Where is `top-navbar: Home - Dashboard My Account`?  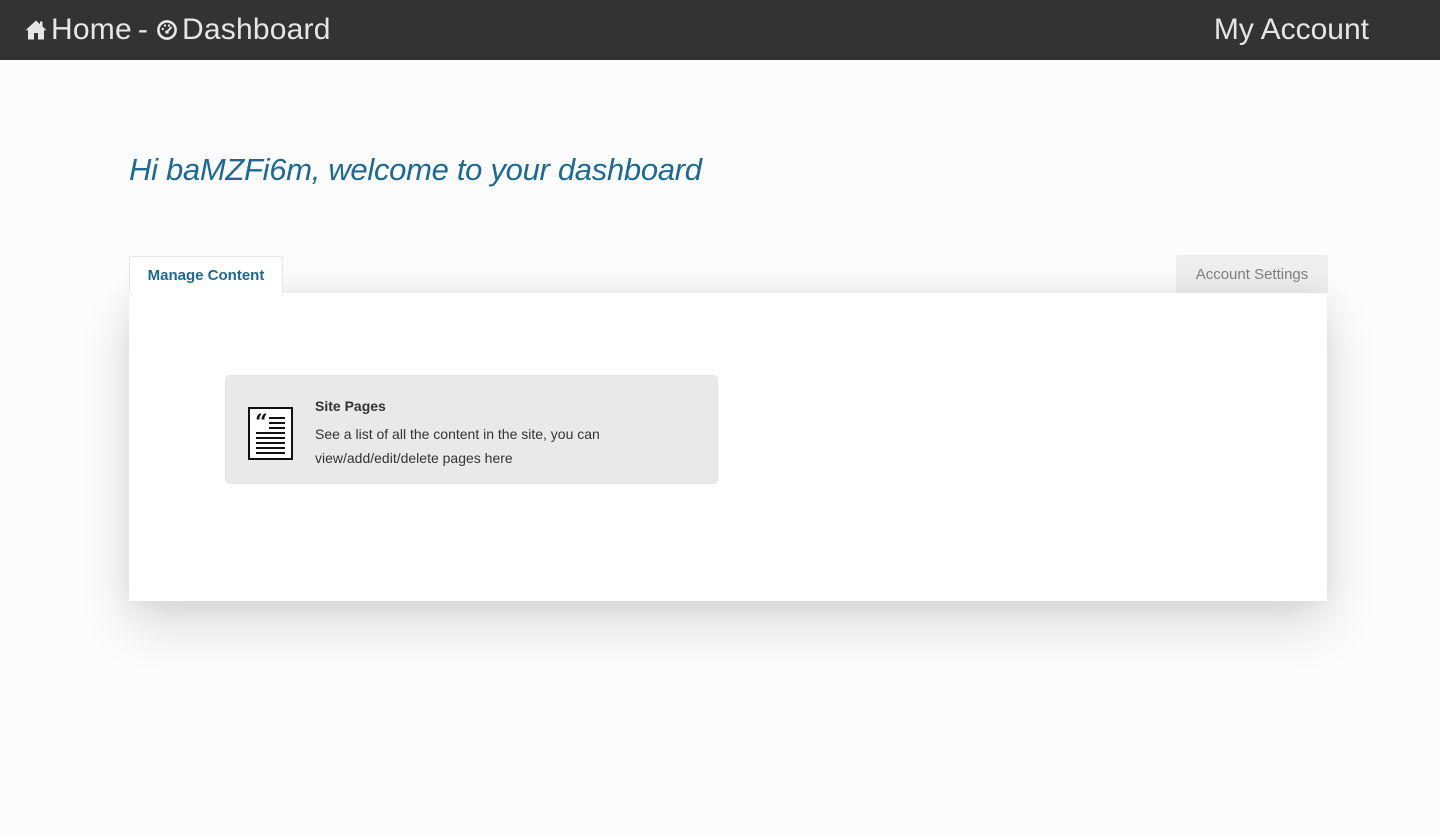 top-navbar: Home - Dashboard My Account is located at coordinates (720, 30).